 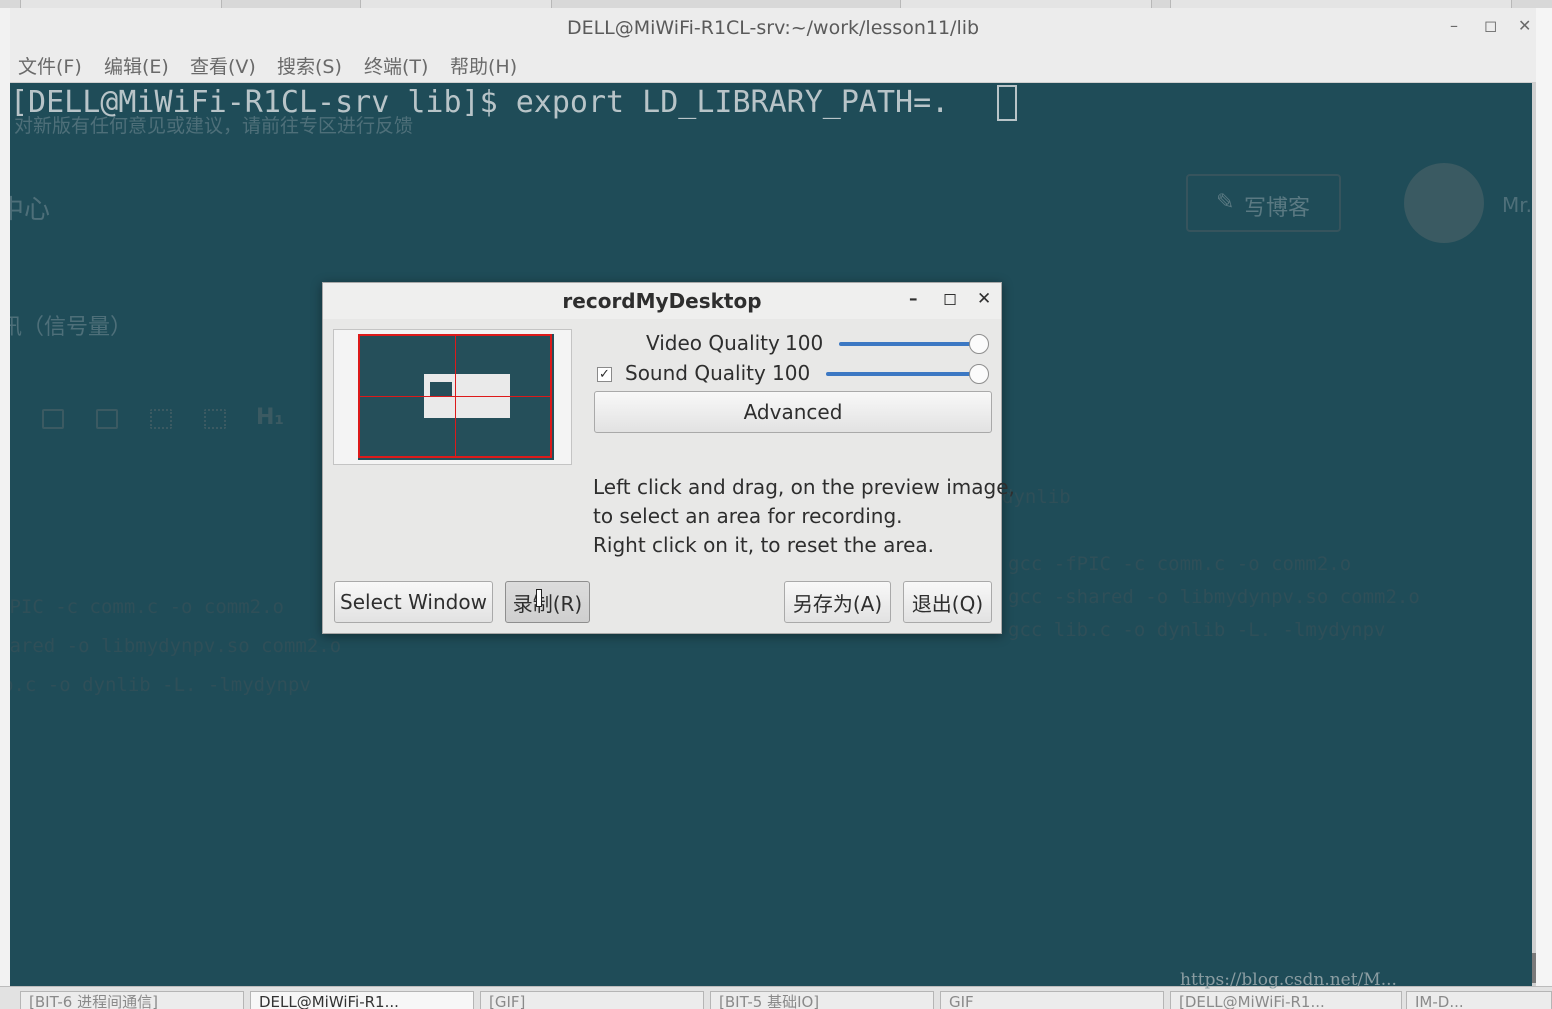 What do you see at coordinates (791, 373) in the screenshot?
I see `sound-quality-value: 100` at bounding box center [791, 373].